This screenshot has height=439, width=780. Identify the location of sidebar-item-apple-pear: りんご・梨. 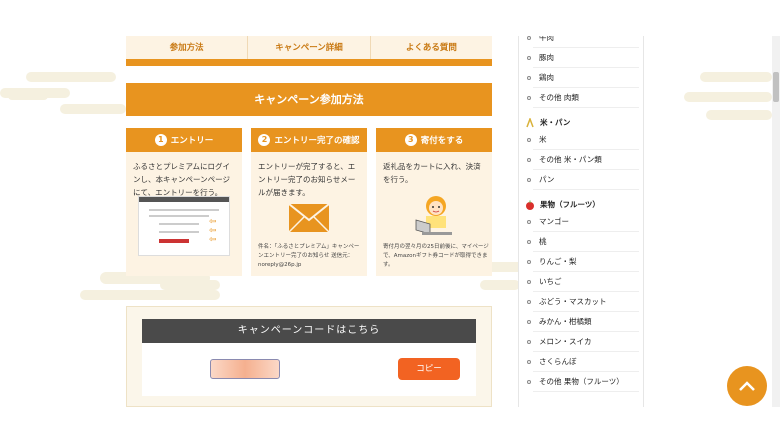
(583, 262).